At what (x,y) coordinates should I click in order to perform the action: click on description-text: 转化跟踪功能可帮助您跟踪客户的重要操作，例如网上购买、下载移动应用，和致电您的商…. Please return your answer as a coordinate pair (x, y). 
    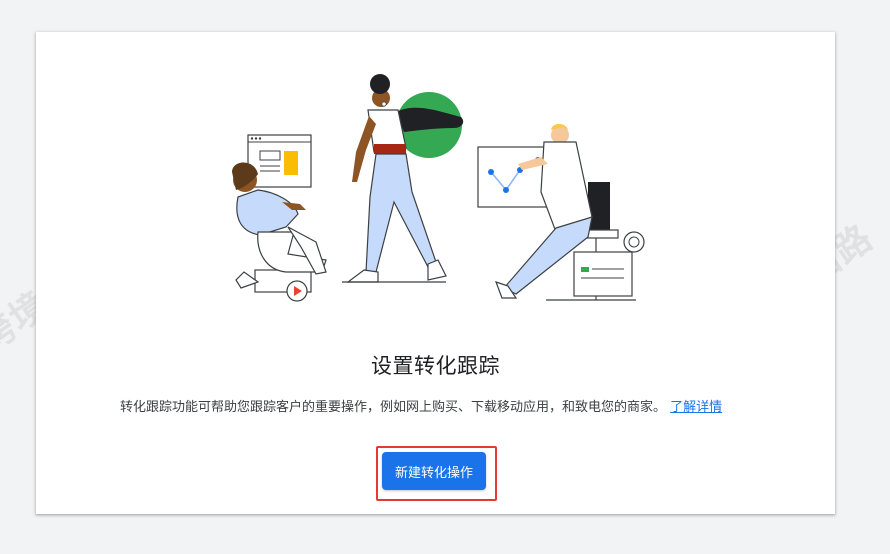
    Looking at the image, I should click on (440, 408).